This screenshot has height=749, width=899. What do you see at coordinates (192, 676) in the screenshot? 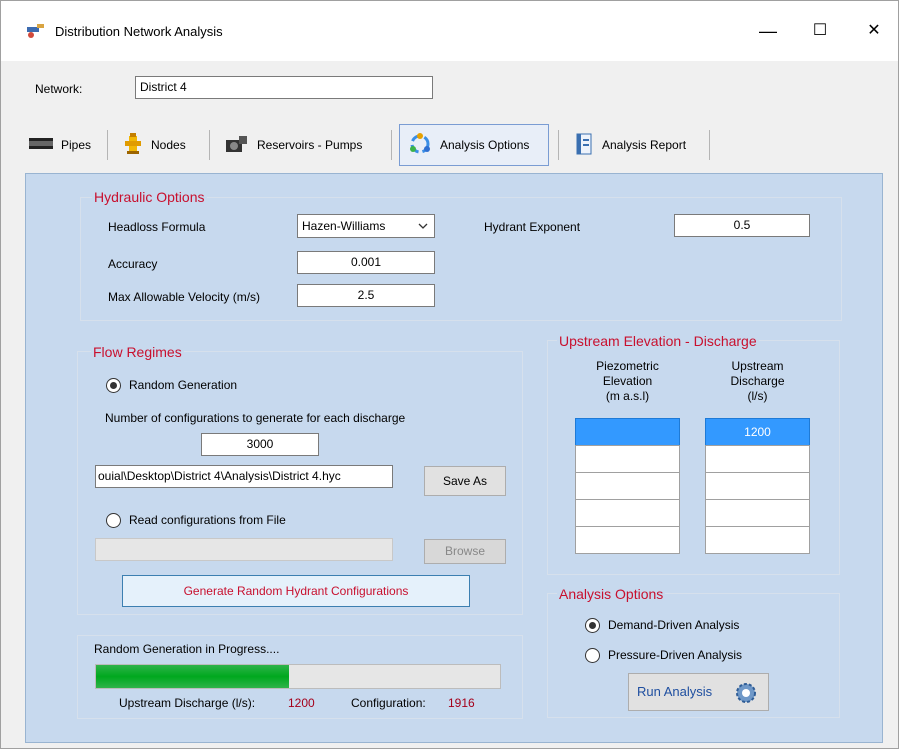
I see `progress-fill` at bounding box center [192, 676].